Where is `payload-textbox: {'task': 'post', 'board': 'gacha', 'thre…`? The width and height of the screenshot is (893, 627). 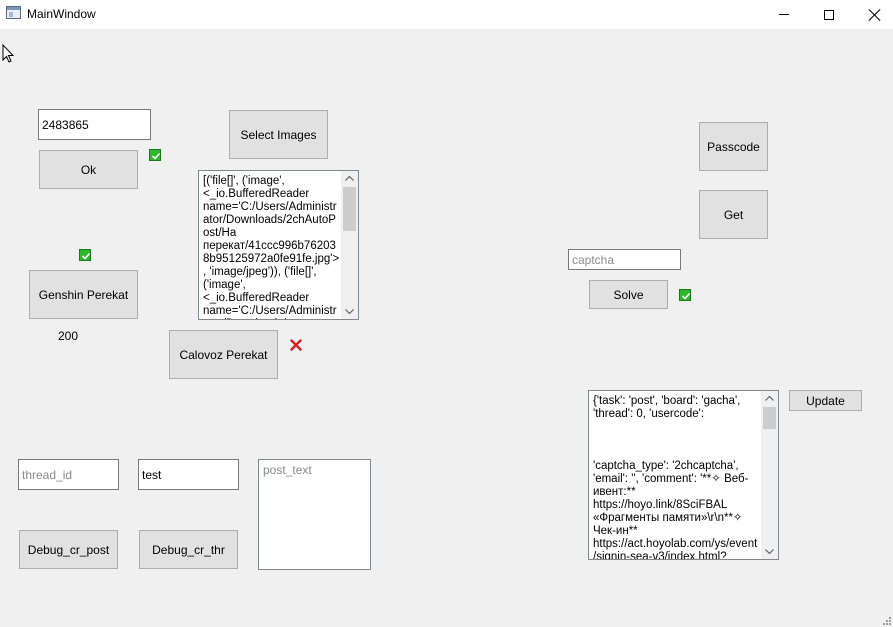 payload-textbox: {'task': 'post', 'board': 'gacha', 'thre… is located at coordinates (683, 475).